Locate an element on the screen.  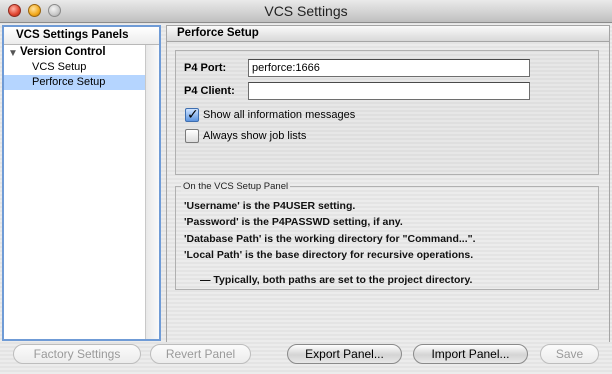
tree-item-label: VCS Setup is located at coordinates (59, 67).